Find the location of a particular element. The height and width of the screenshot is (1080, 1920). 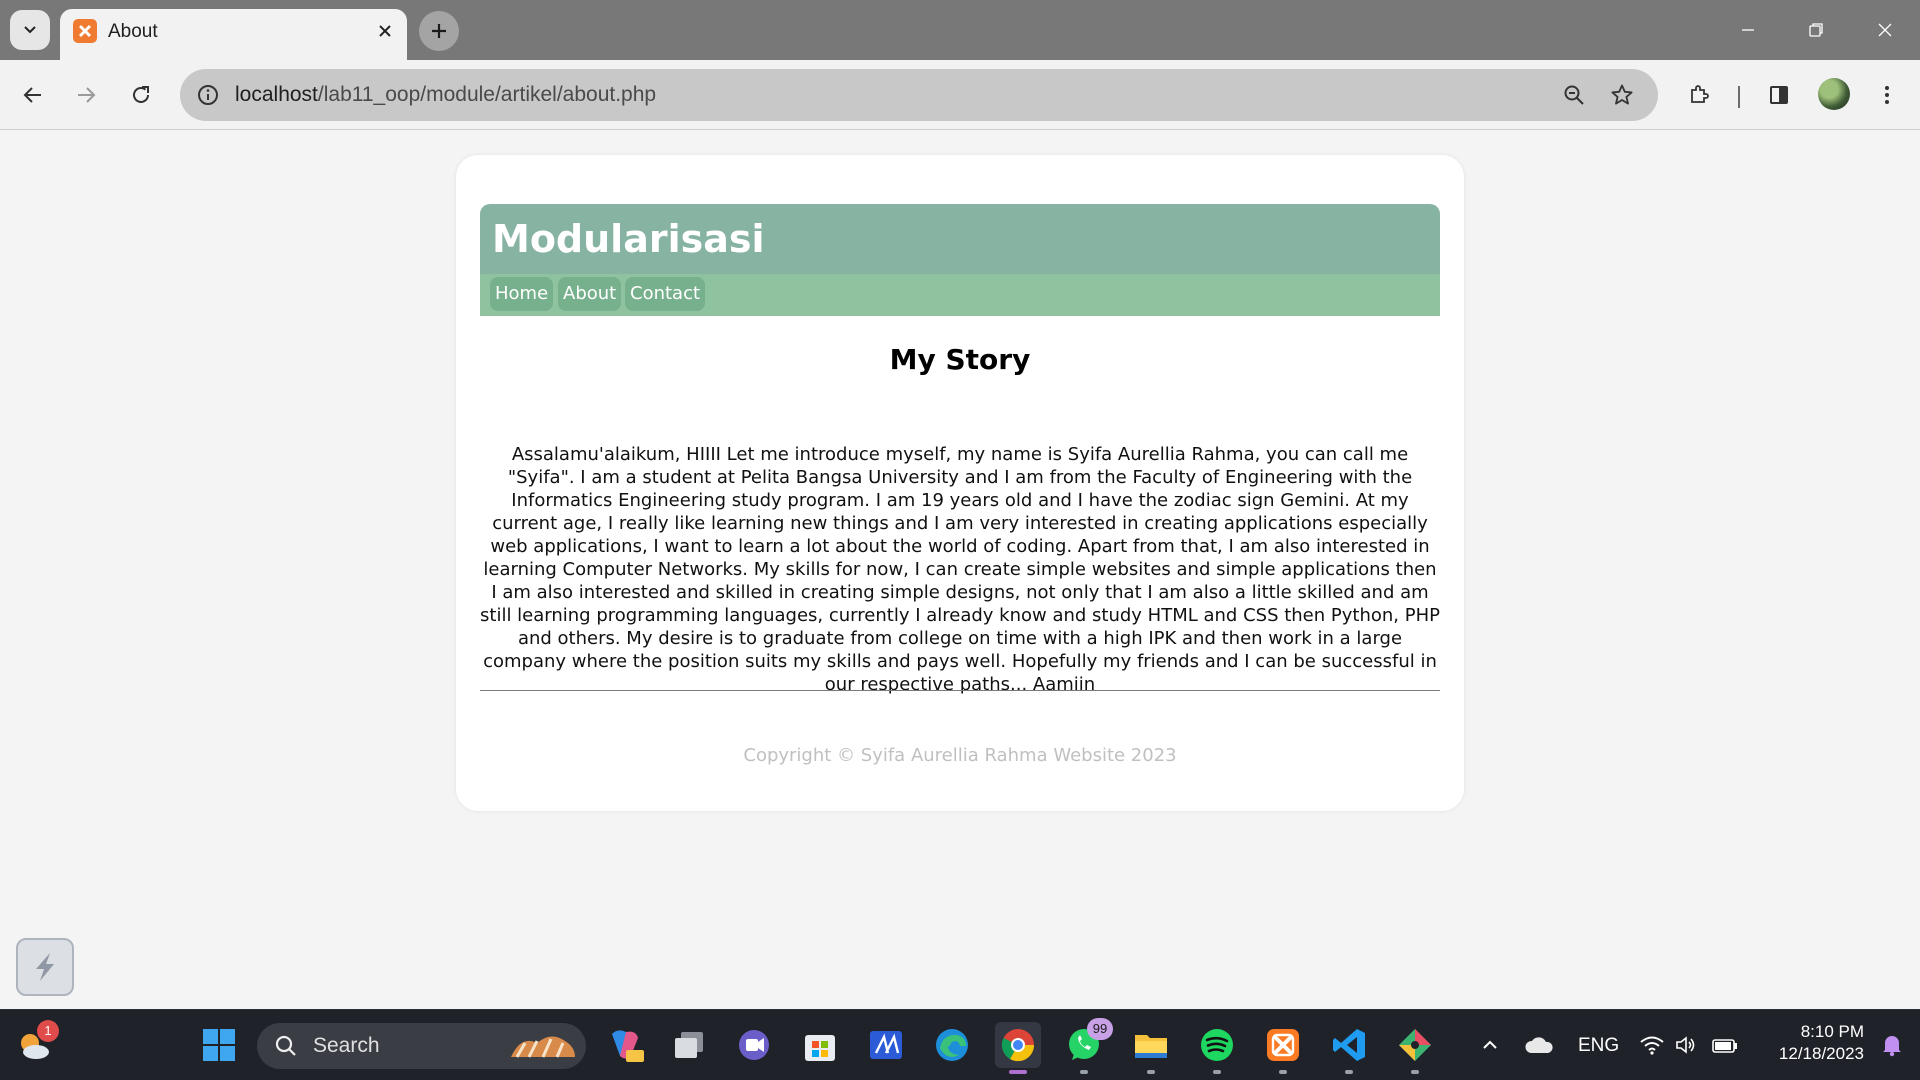

tab-search-button is located at coordinates (30, 30).